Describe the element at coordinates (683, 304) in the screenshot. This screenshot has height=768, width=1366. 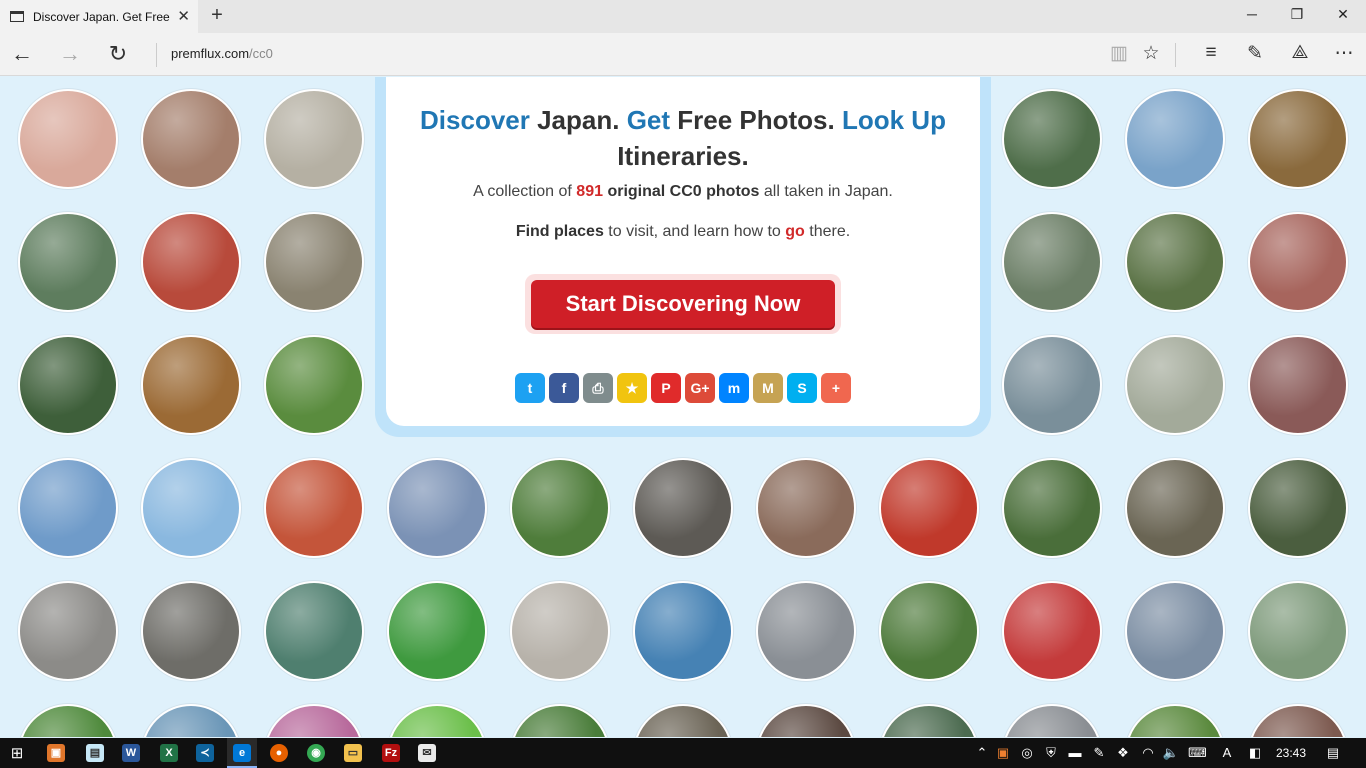
I see `start-discovering-button: Start Discovering Now` at that location.